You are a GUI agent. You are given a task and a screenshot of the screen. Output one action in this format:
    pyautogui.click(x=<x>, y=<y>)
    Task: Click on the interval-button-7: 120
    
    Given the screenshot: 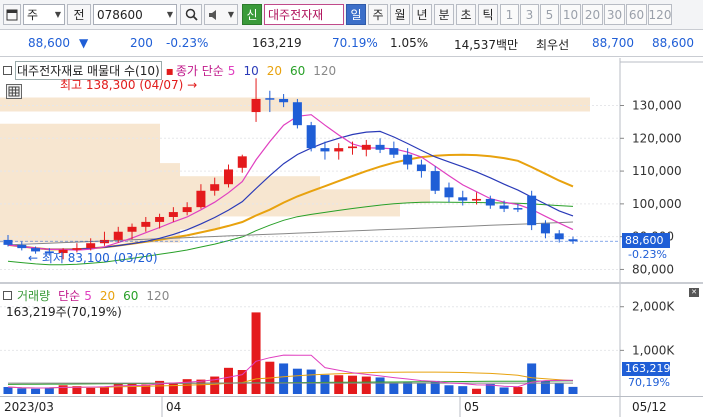 What is the action you would take?
    pyautogui.click(x=660, y=14)
    